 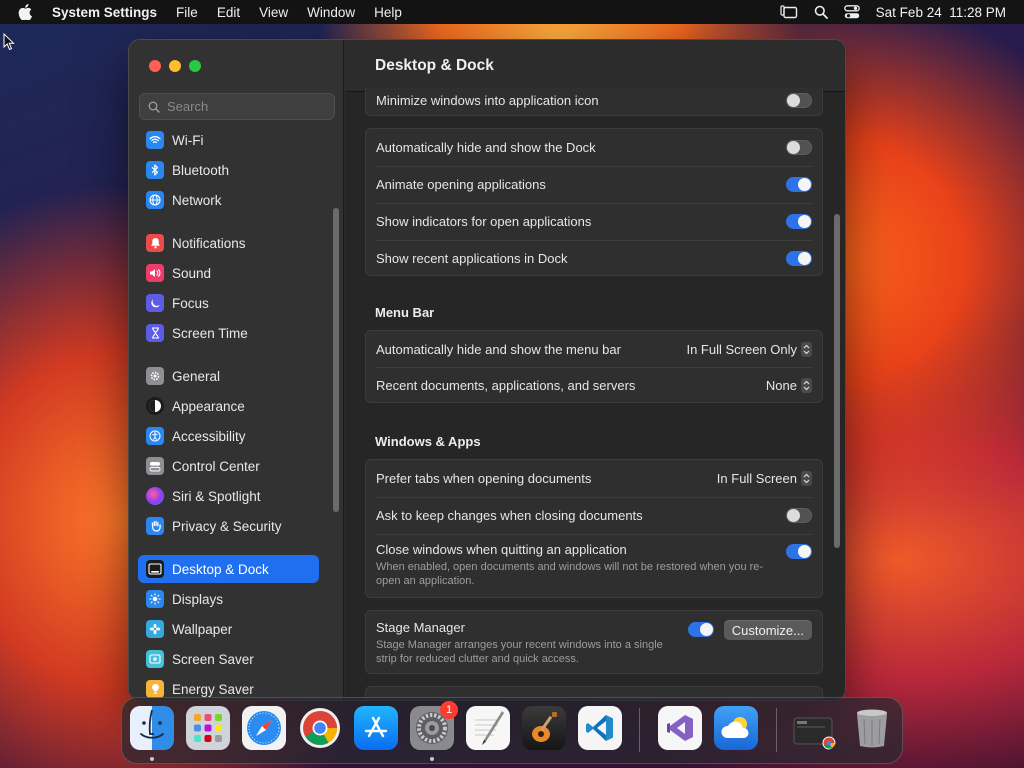 I want to click on dock-separator, so click(x=776, y=730).